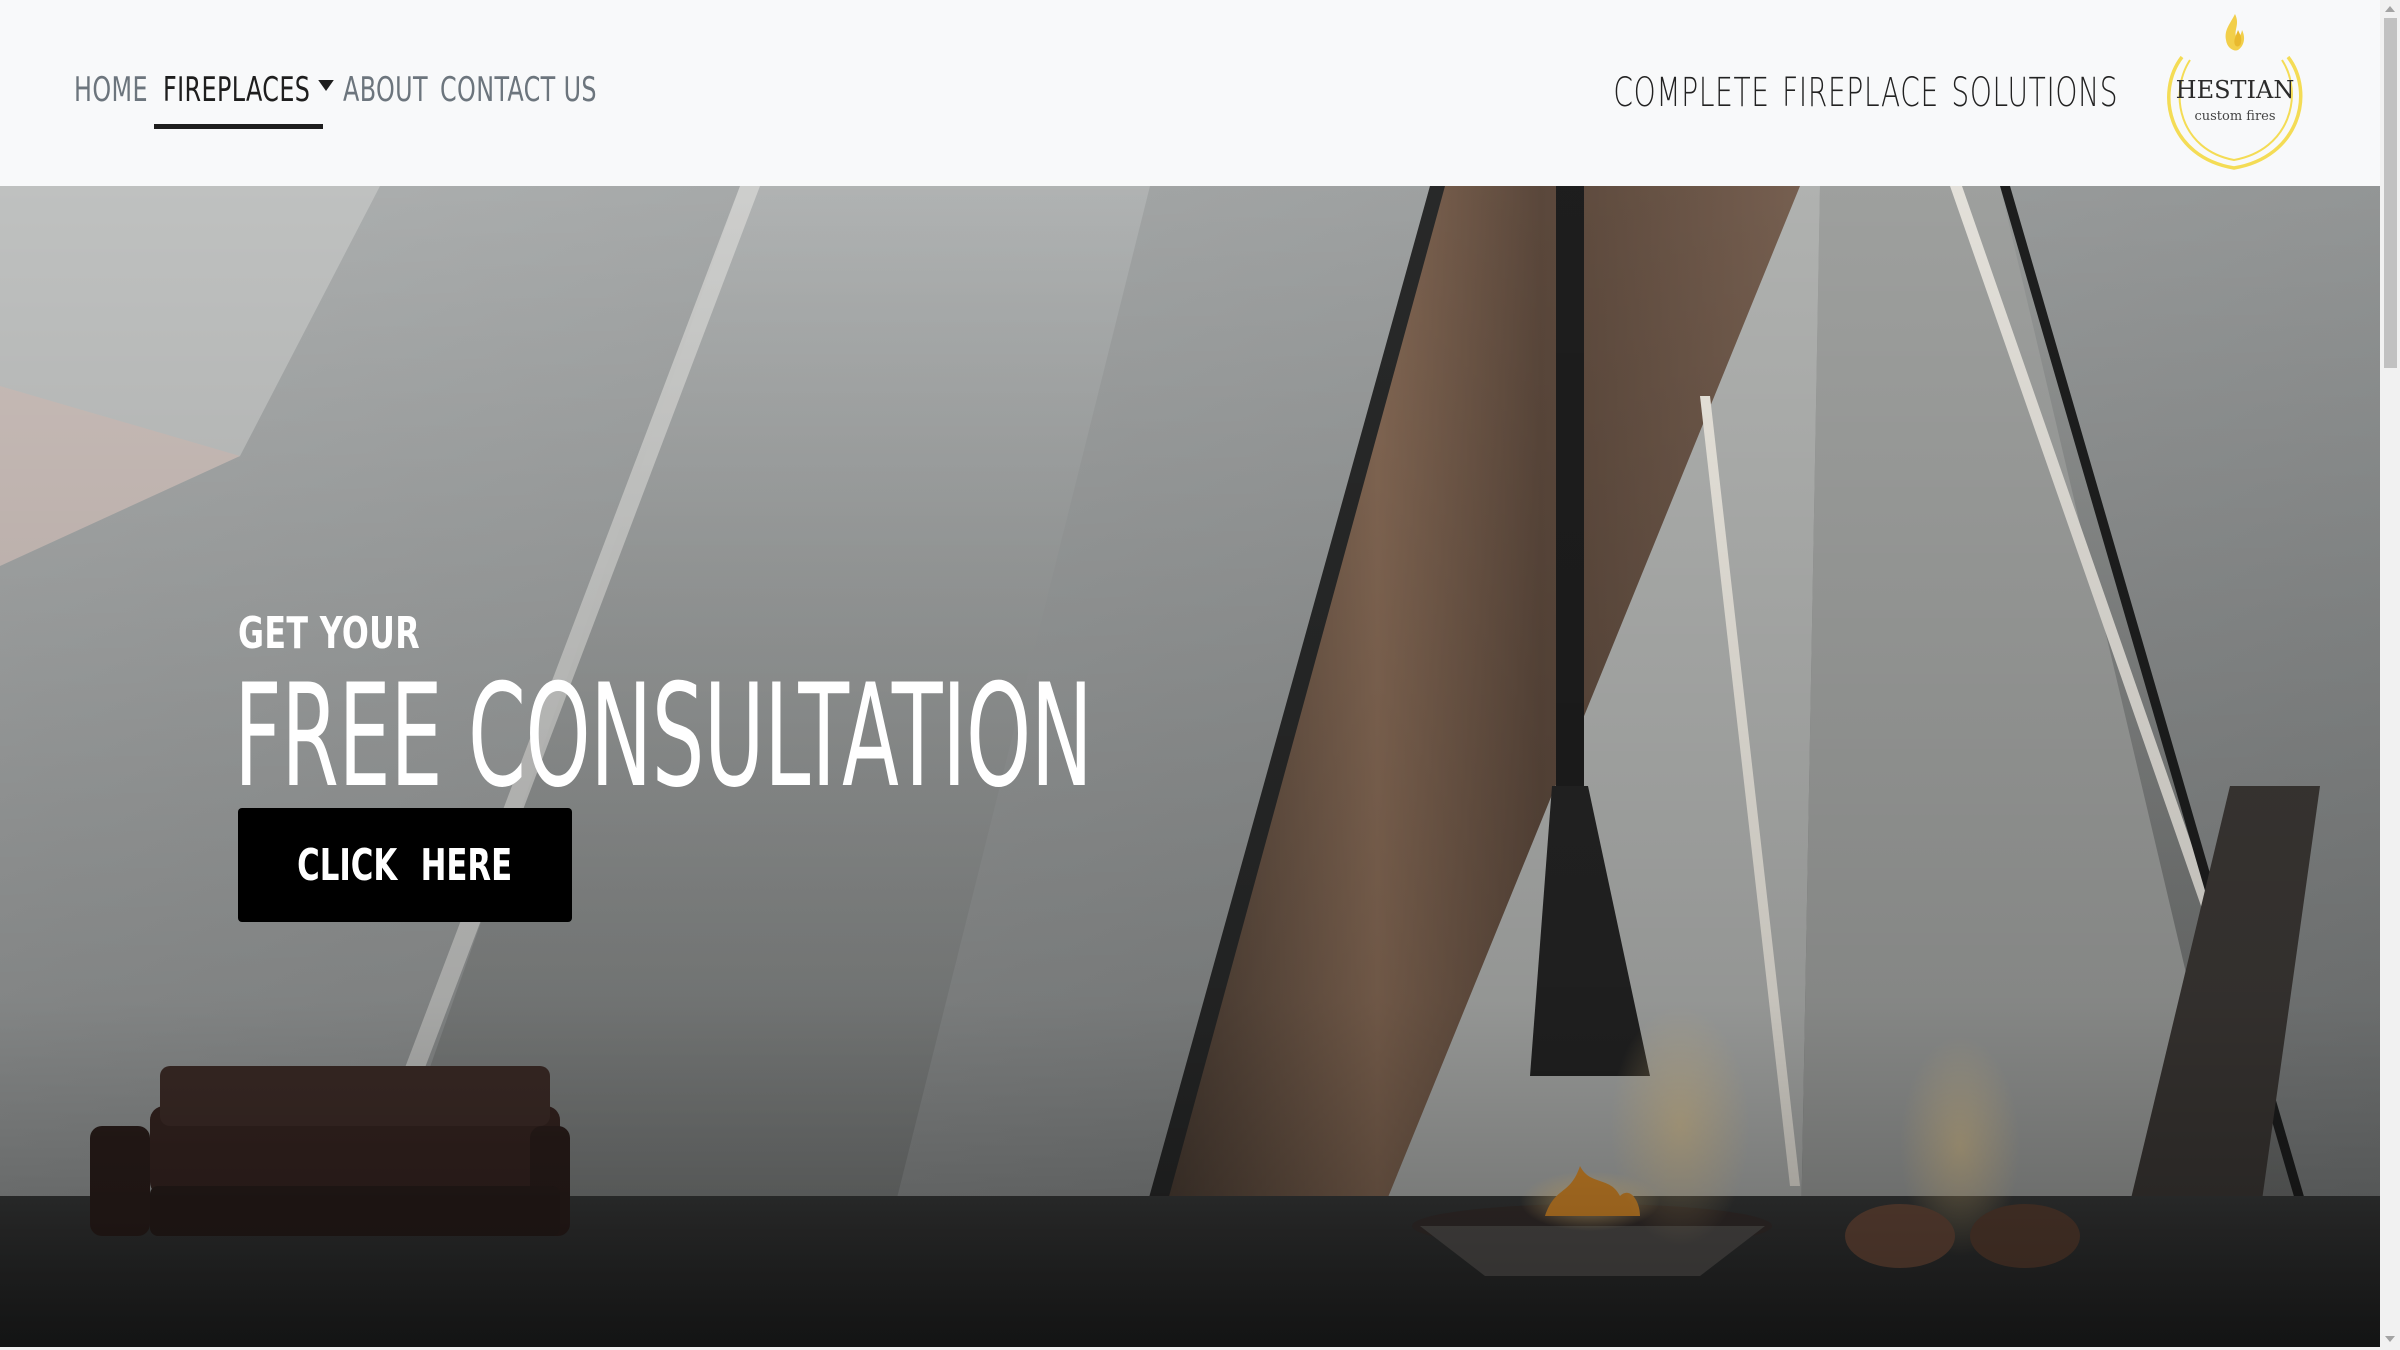  Describe the element at coordinates (2390, 9) in the screenshot. I see `scroll-up-arrow-icon` at that location.